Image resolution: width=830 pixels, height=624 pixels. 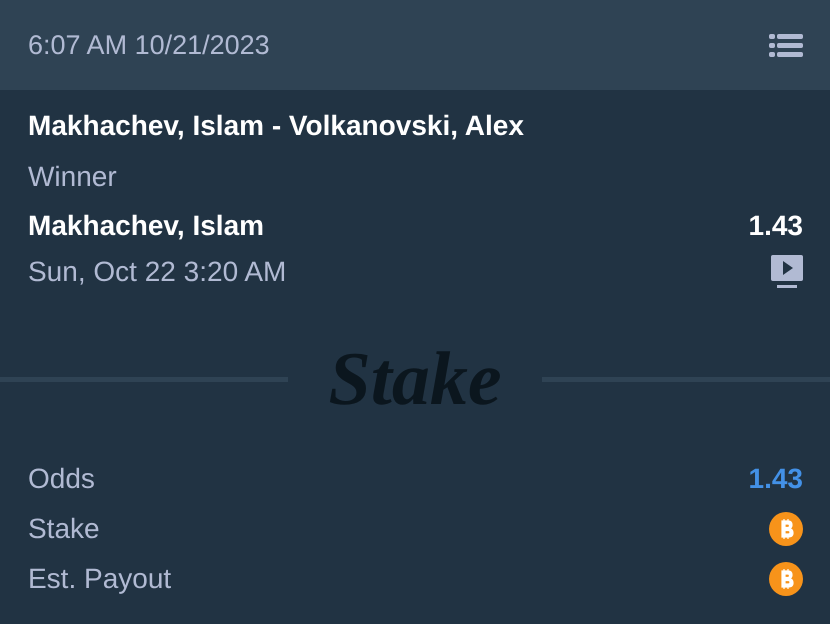 I want to click on summary-label: Odds, so click(x=61, y=479).